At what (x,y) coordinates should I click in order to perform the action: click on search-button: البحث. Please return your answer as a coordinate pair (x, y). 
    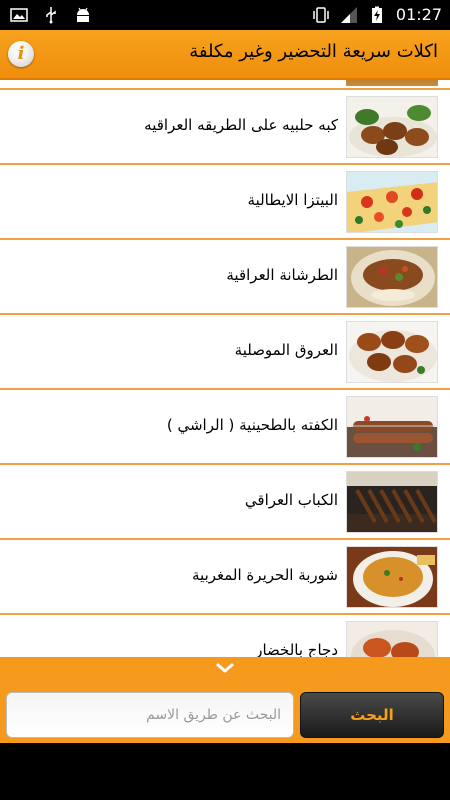
    Looking at the image, I should click on (372, 715).